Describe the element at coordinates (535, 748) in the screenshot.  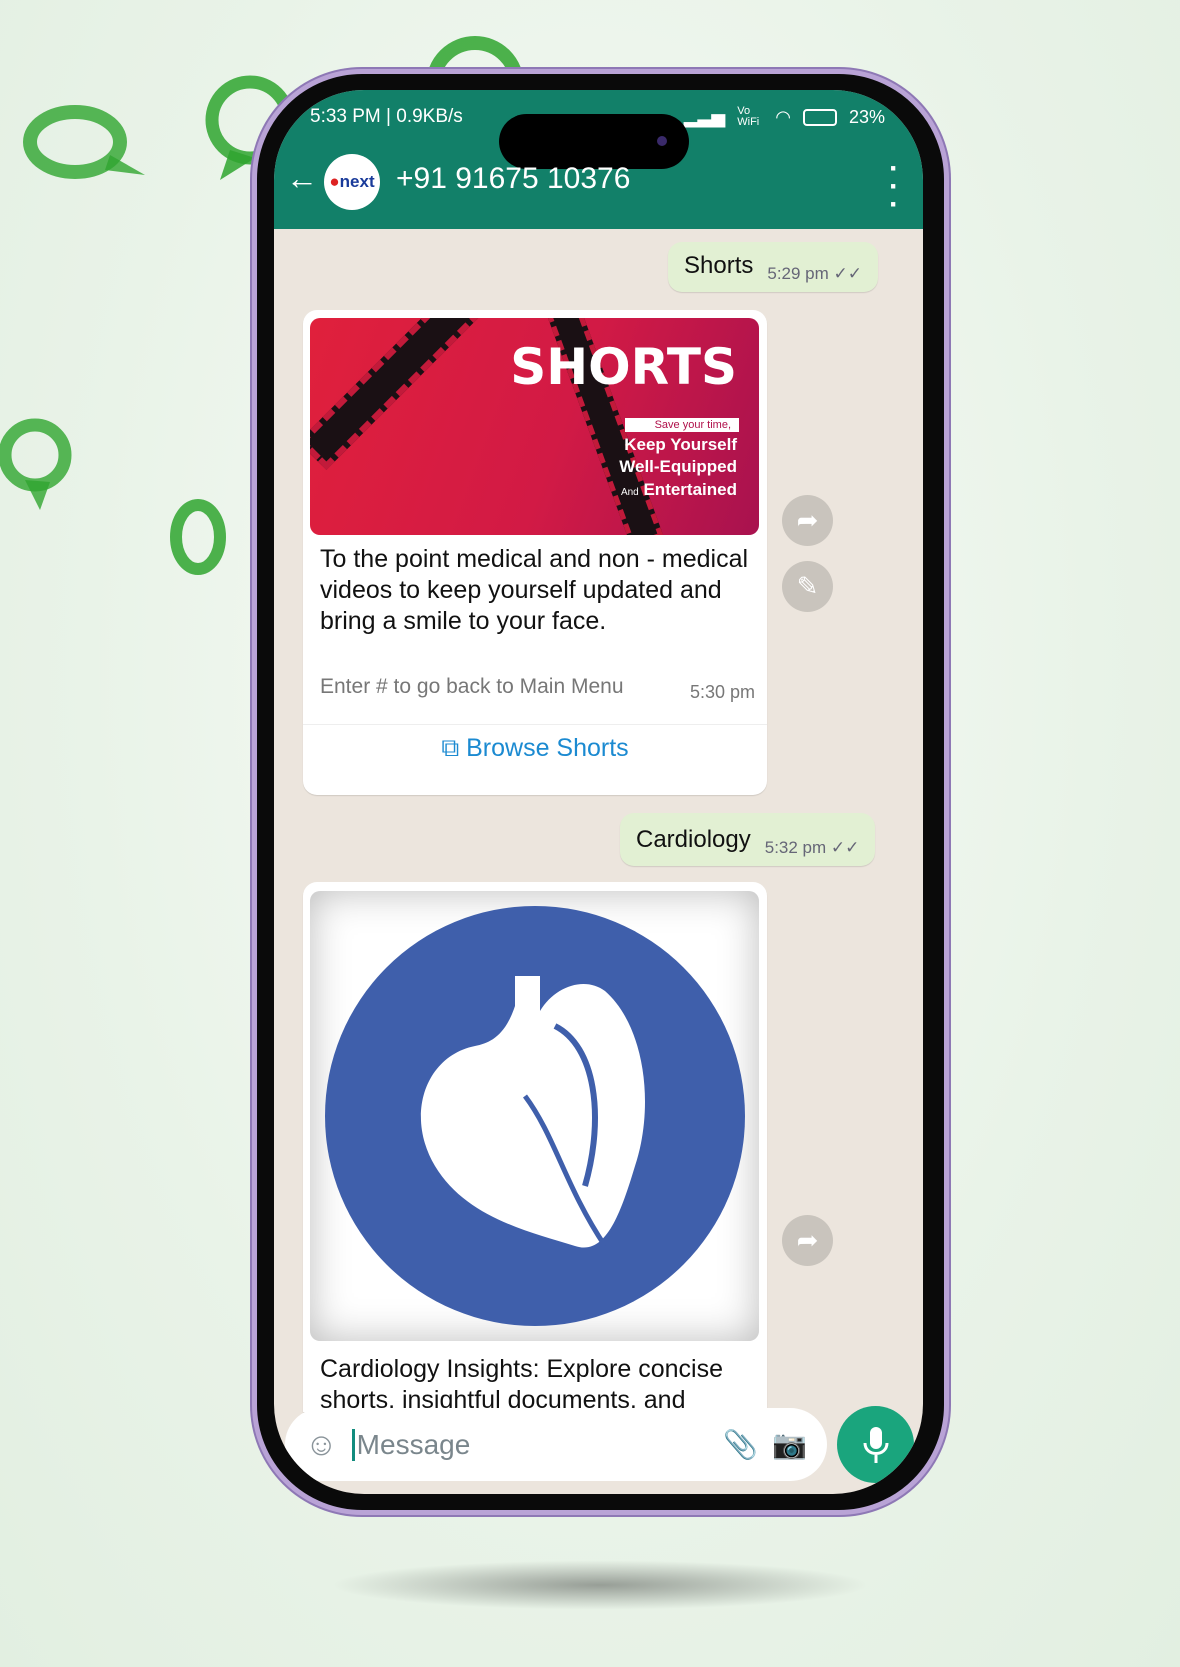
I see `browse-shorts-button: ⧉ Browse Shorts` at that location.